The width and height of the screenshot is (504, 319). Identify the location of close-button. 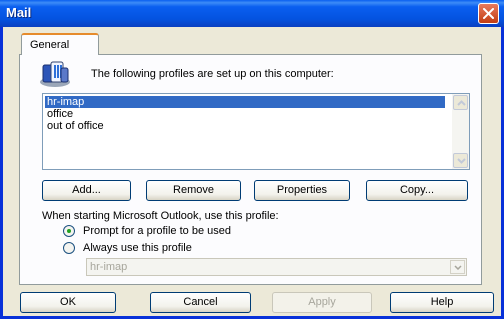
(488, 13).